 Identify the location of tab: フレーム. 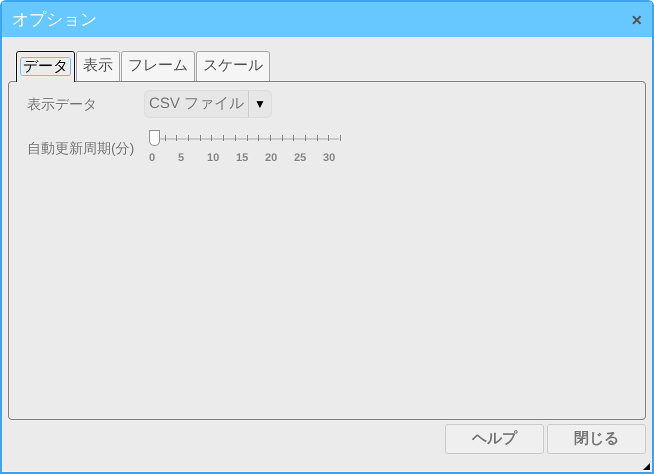
(158, 66).